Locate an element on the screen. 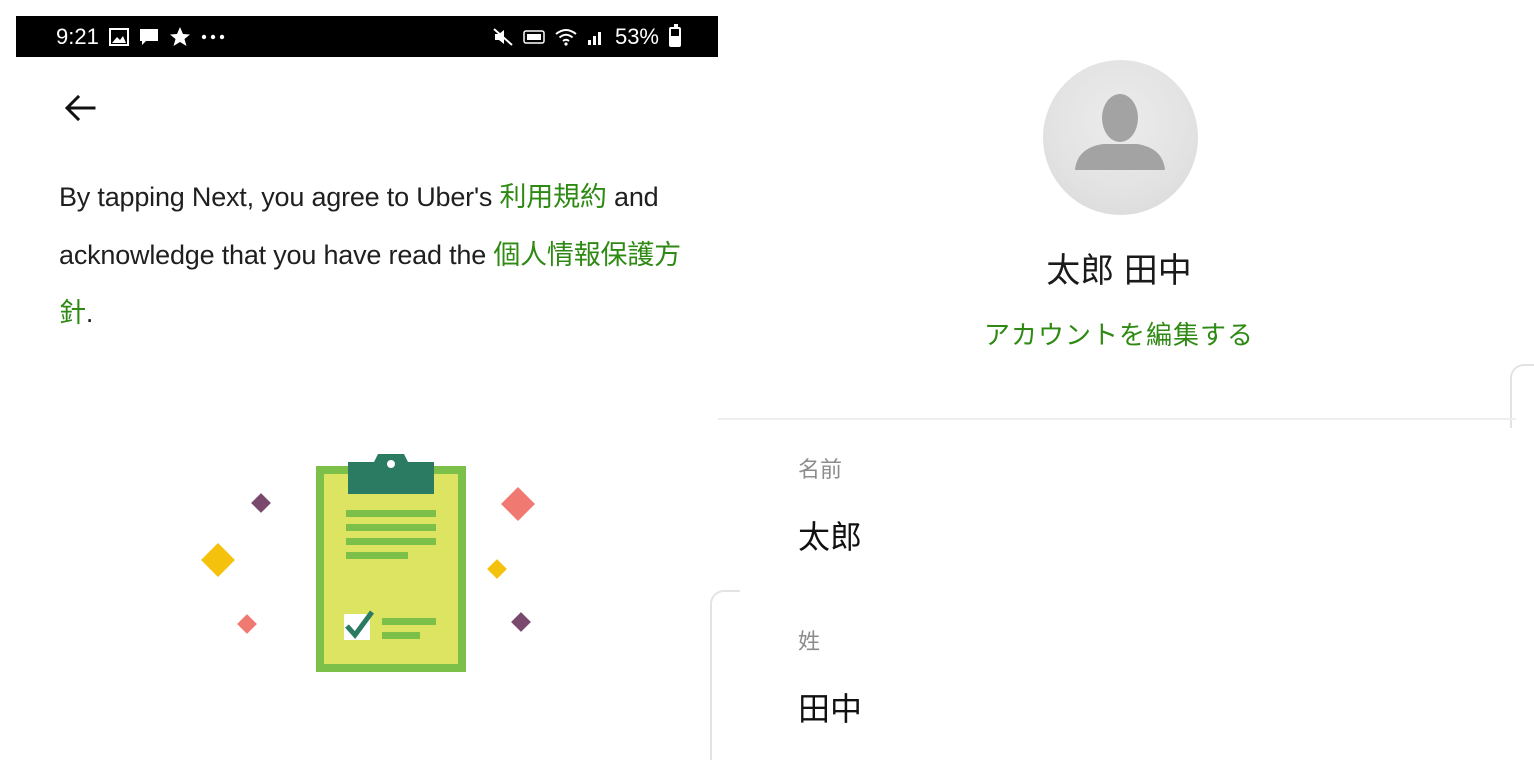 This screenshot has height=778, width=1534. status-bar: 9:21 53% is located at coordinates (367, 36).